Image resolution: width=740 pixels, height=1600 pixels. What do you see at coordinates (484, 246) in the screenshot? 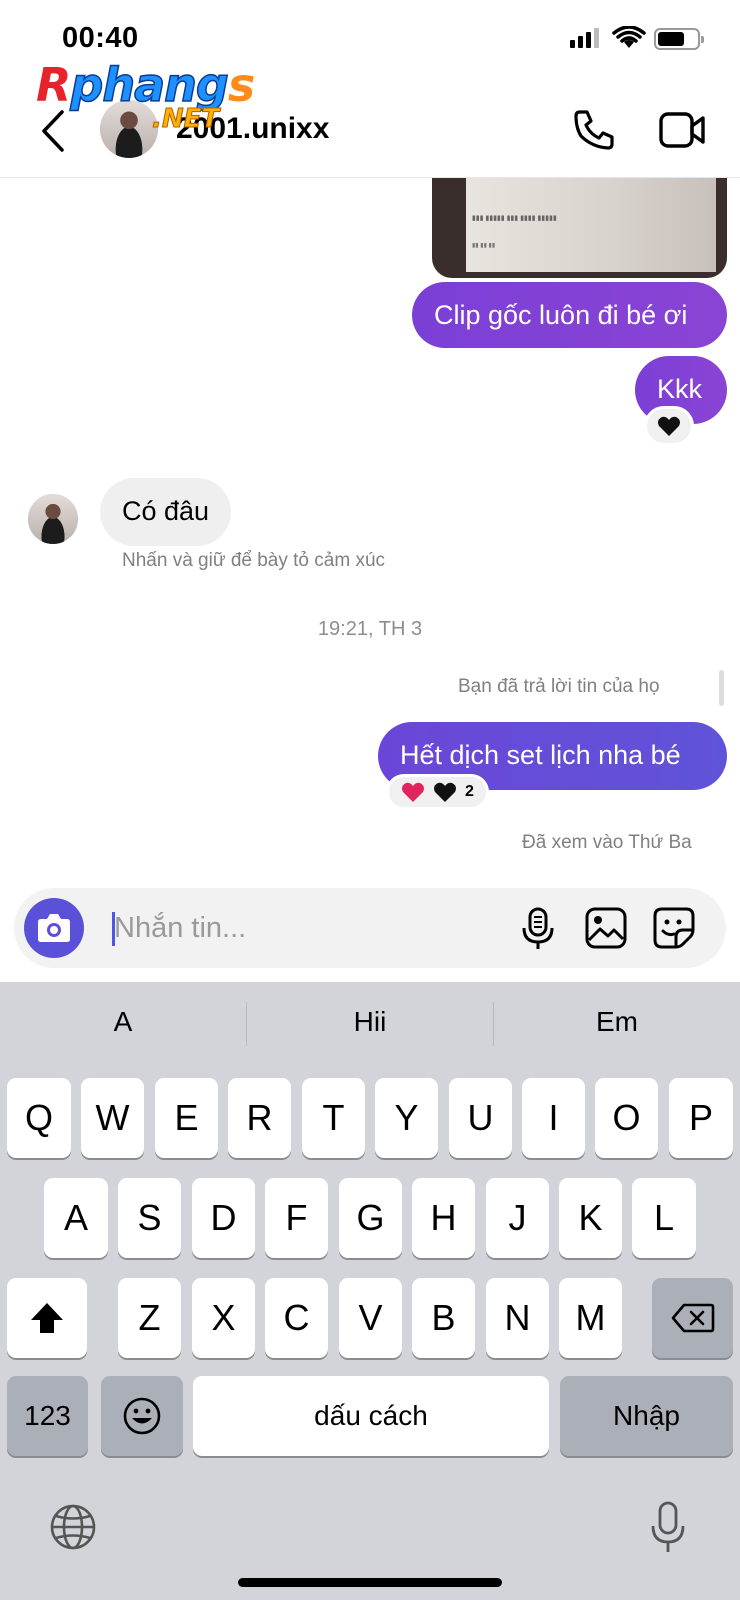
I see `shared-post-meta: ▮▮ ▮▮ ▮▮` at bounding box center [484, 246].